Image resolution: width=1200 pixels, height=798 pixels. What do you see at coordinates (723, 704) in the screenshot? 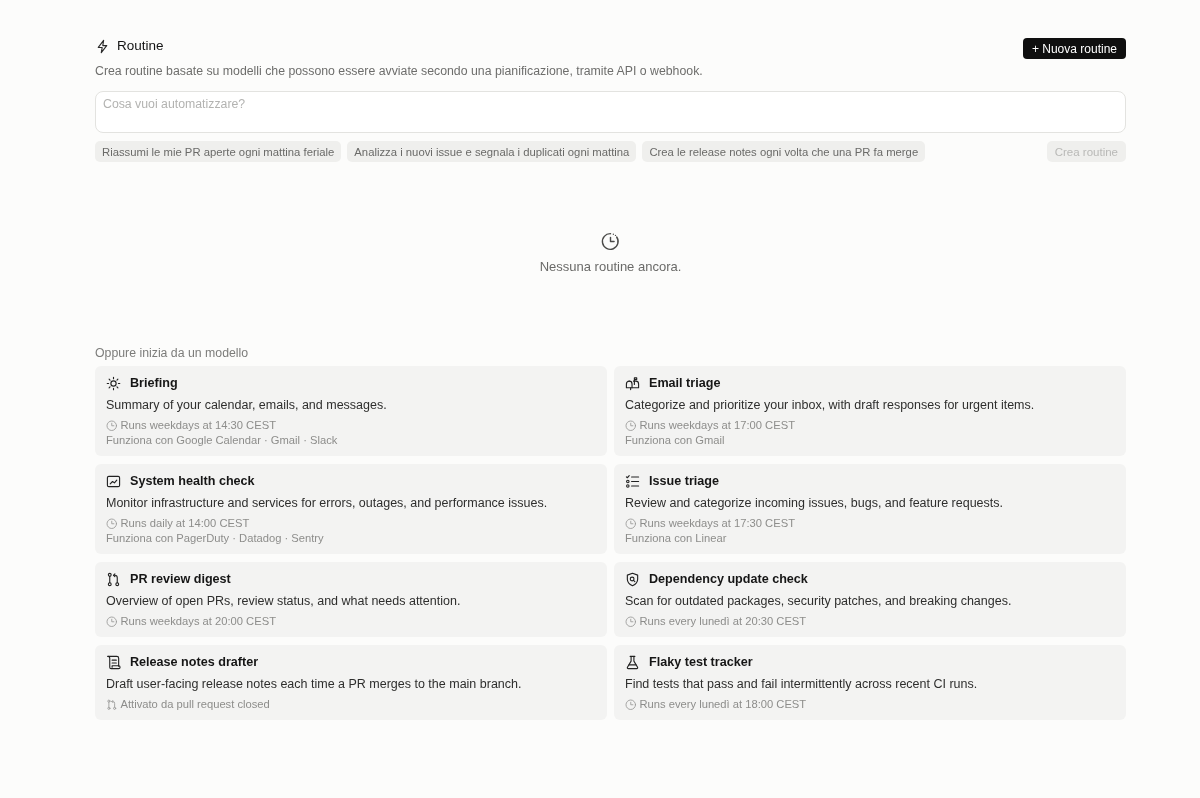
I see `schedule-text: Runs every lunedì at 18:00 CEST` at bounding box center [723, 704].